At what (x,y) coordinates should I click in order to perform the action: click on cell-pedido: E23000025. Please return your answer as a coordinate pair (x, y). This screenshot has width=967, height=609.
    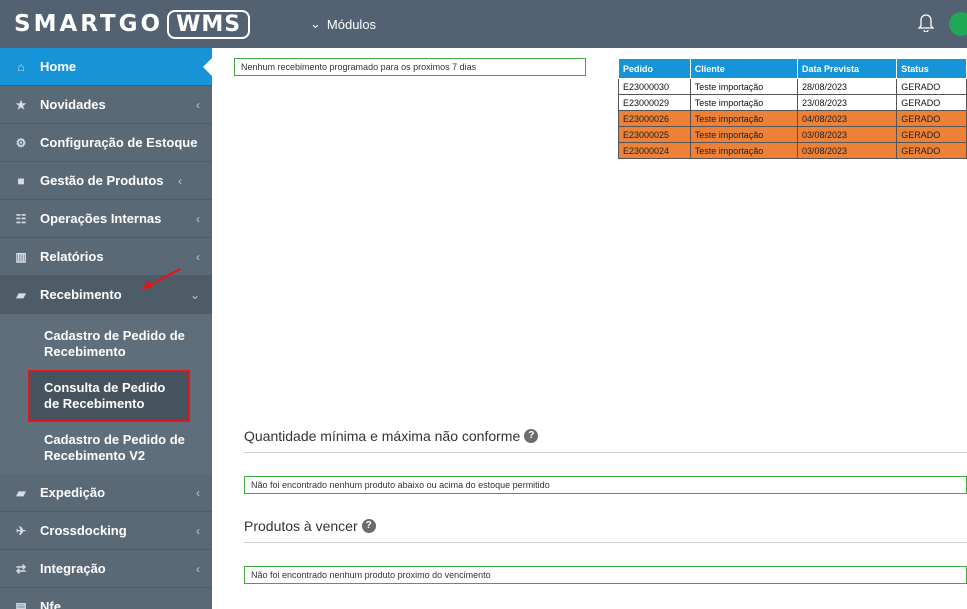
    Looking at the image, I should click on (654, 134).